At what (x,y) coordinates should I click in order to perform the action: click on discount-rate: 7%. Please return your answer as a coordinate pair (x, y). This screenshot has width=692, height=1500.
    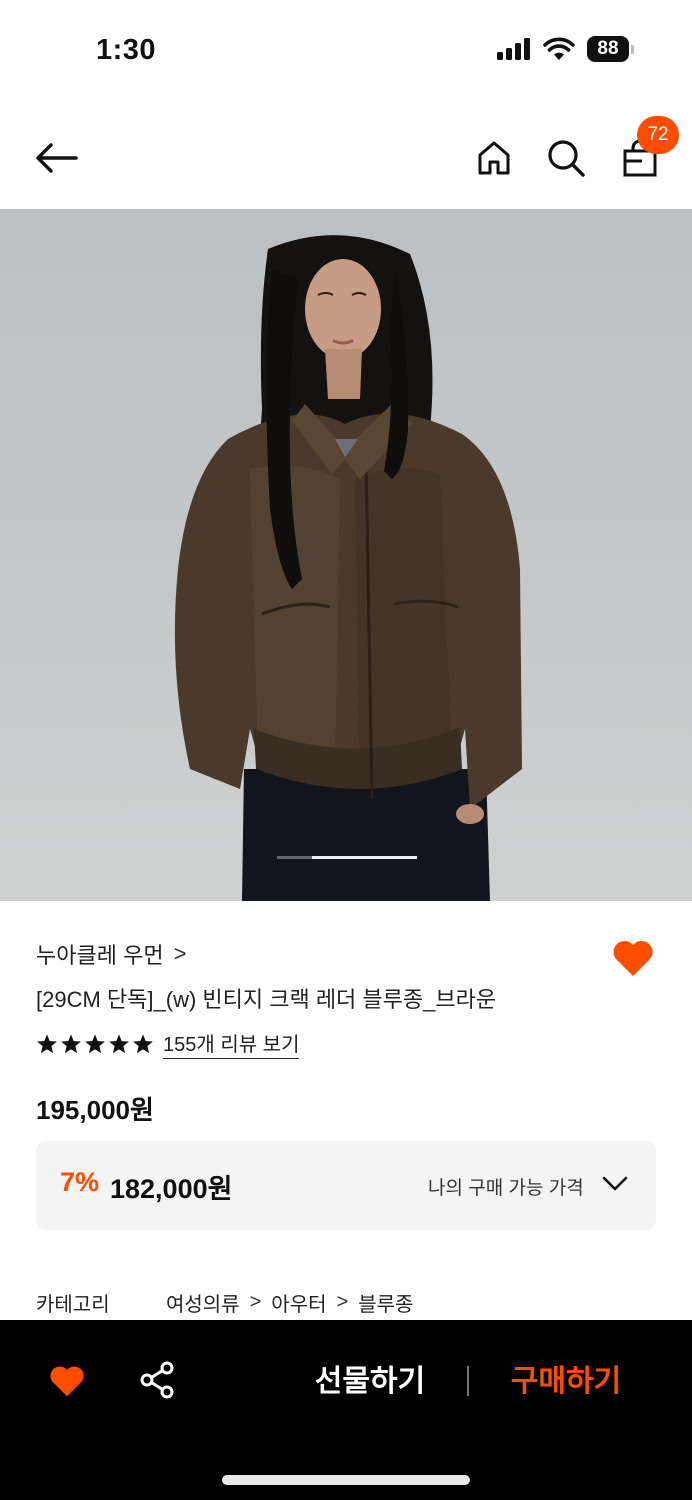
    Looking at the image, I should click on (80, 1182).